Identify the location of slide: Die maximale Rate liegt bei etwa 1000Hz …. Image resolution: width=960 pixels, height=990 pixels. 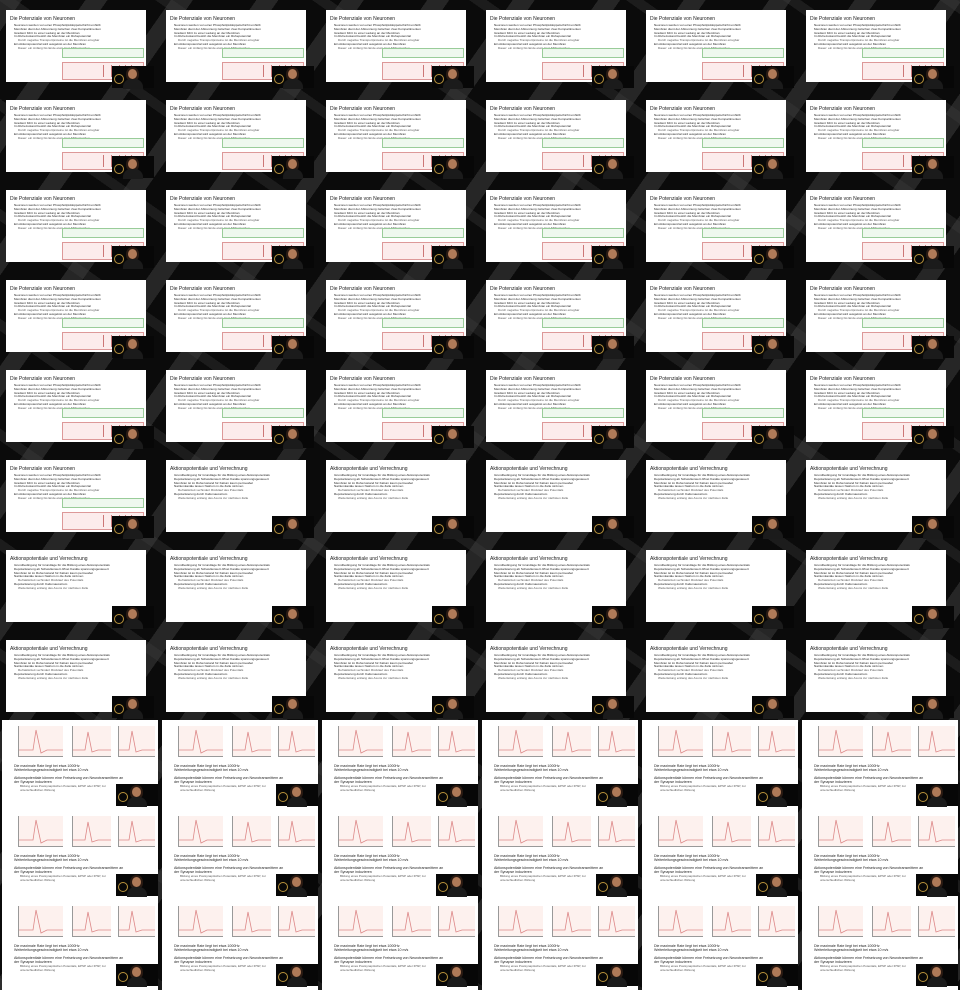
(720, 945).